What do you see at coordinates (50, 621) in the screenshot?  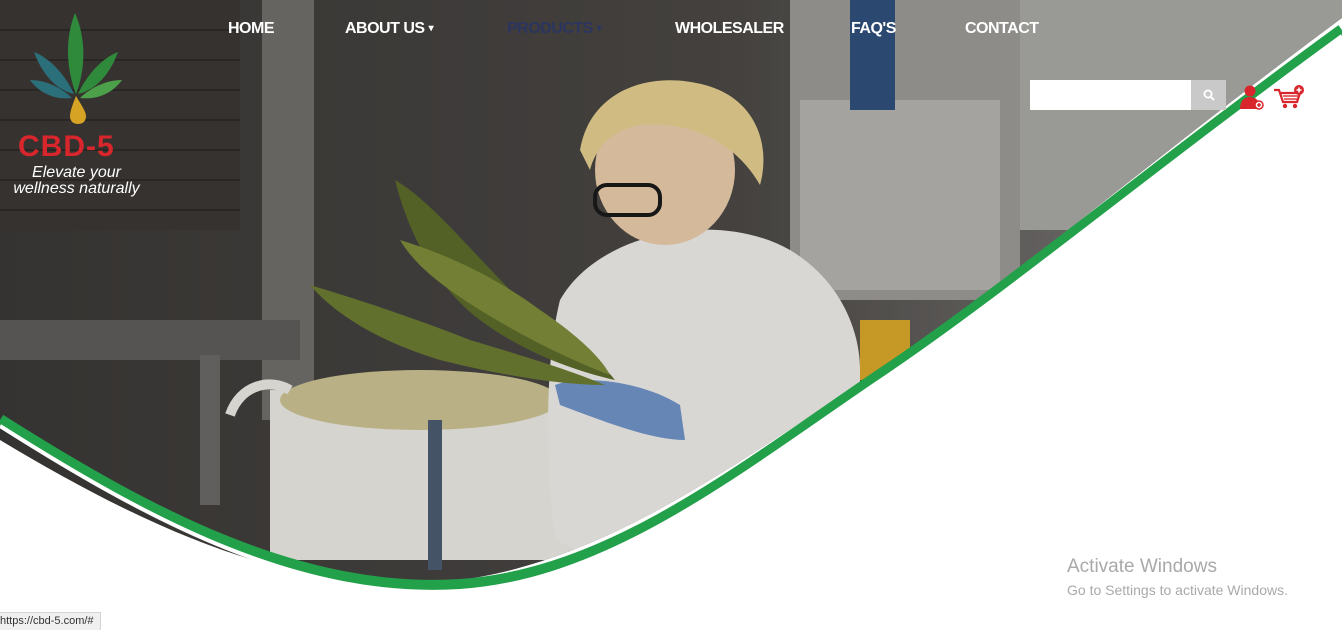 I see `browser-status-url: https://cbd-5.com/#` at bounding box center [50, 621].